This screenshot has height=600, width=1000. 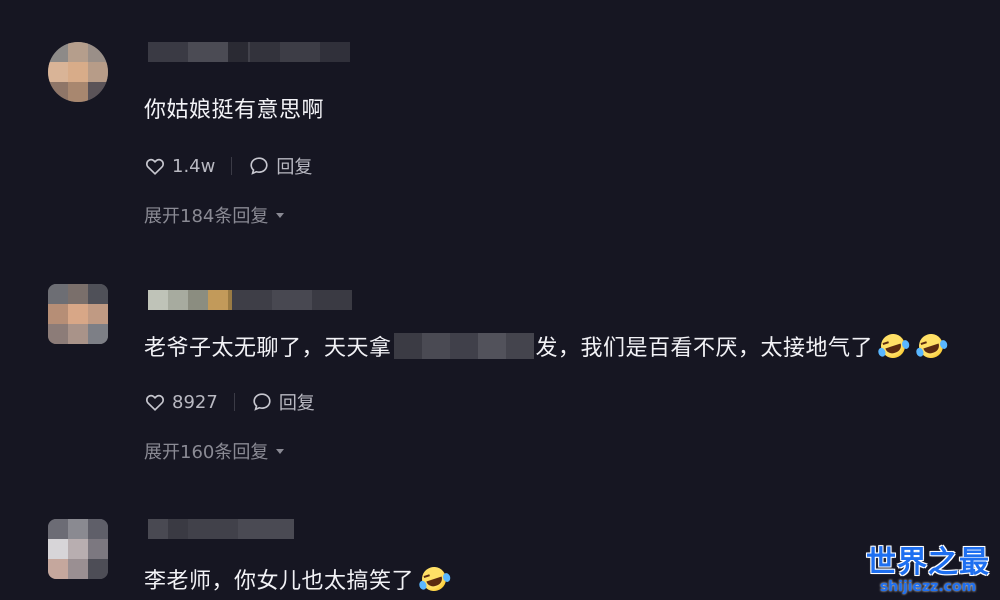 I want to click on watermark-title: 世界之最, so click(x=928, y=562).